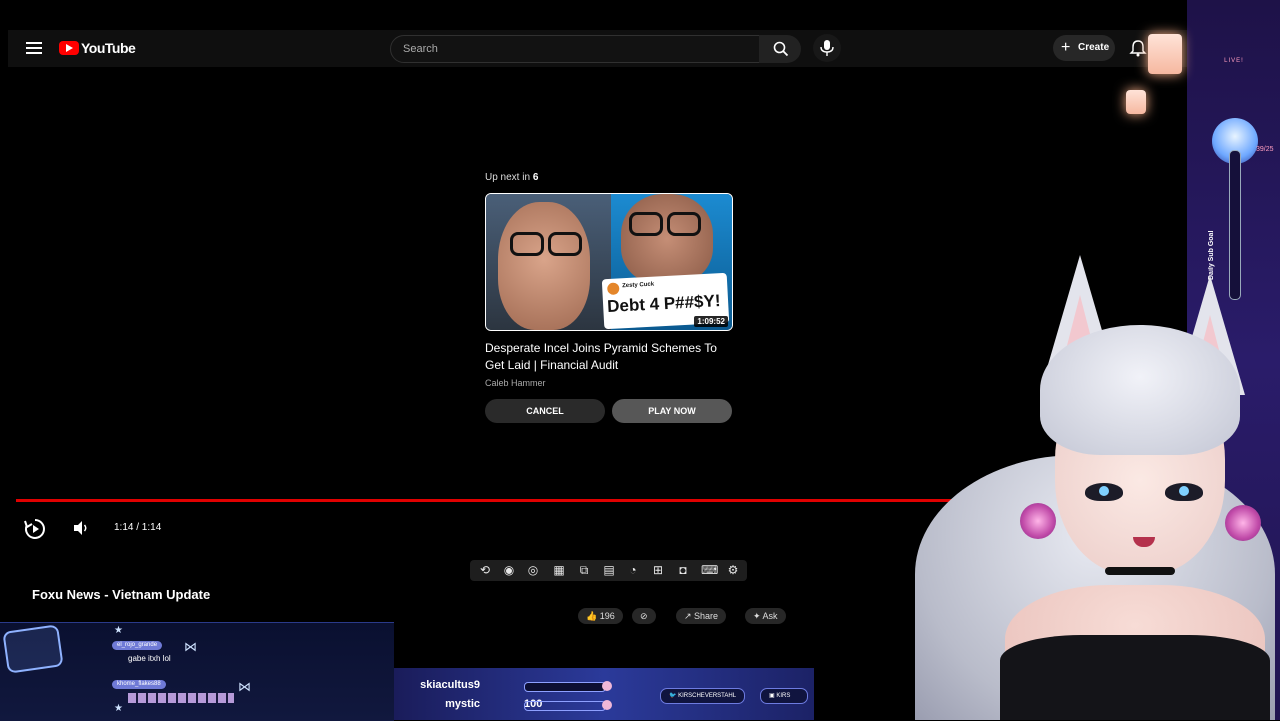 Image resolution: width=1280 pixels, height=721 pixels. Describe the element at coordinates (121, 594) in the screenshot. I see `video-title: Foxu News - Vietnam Update` at that location.